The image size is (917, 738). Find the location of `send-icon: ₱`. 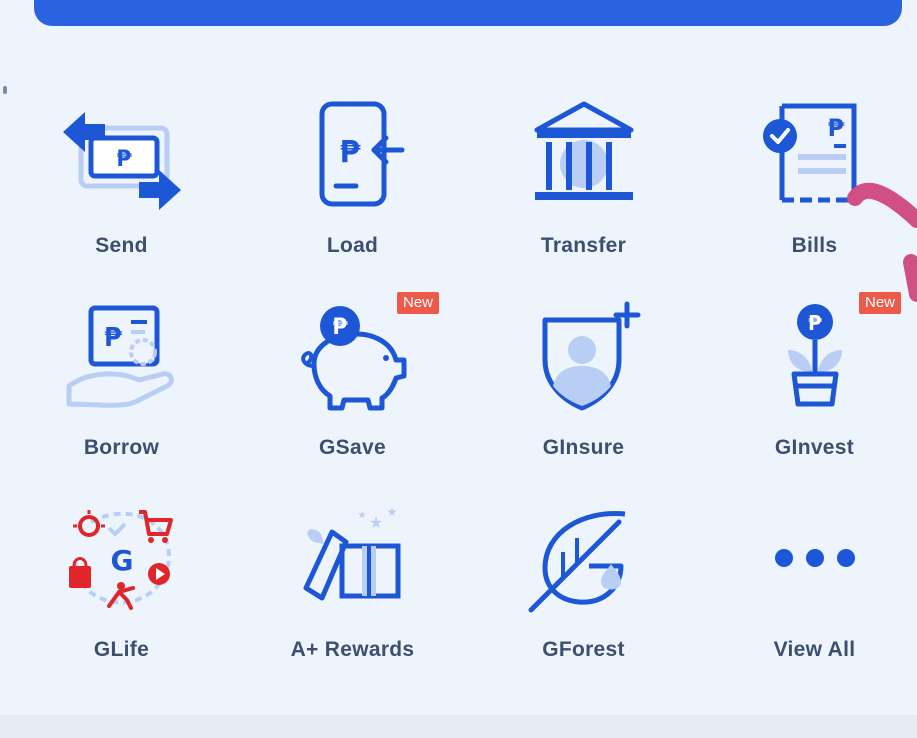

send-icon: ₱ is located at coordinates (121, 161).